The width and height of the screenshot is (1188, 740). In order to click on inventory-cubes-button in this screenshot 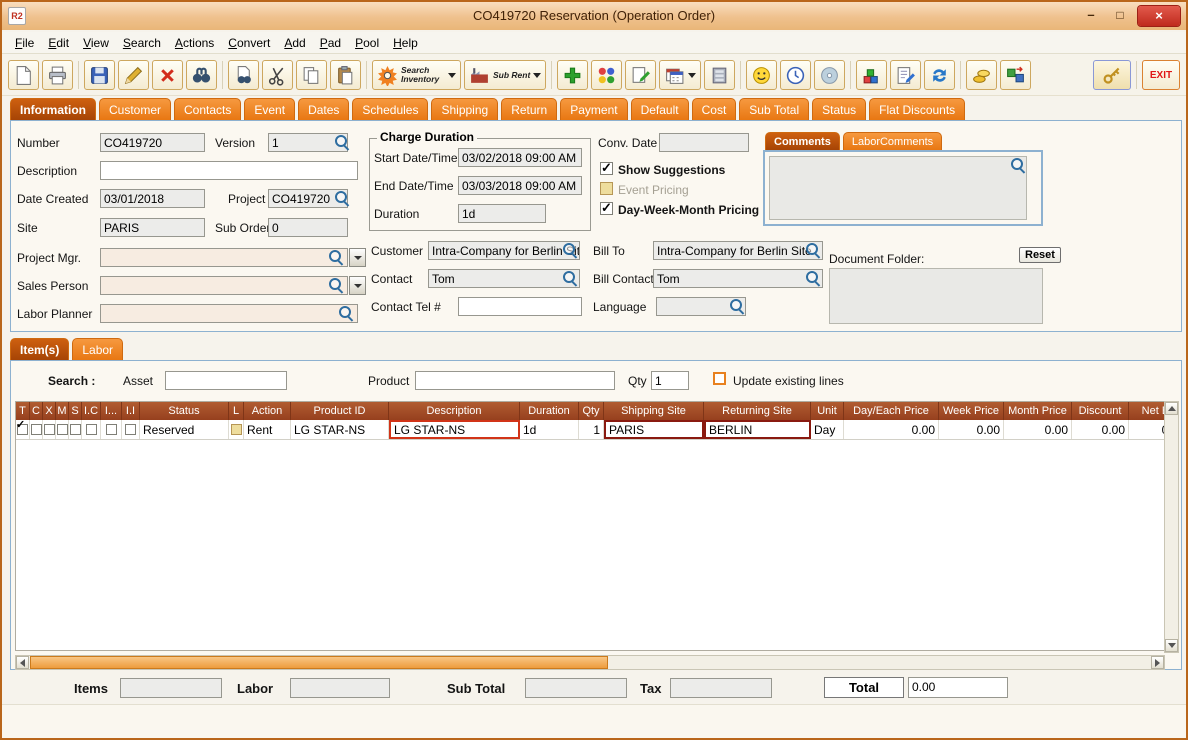, I will do `click(872, 75)`.